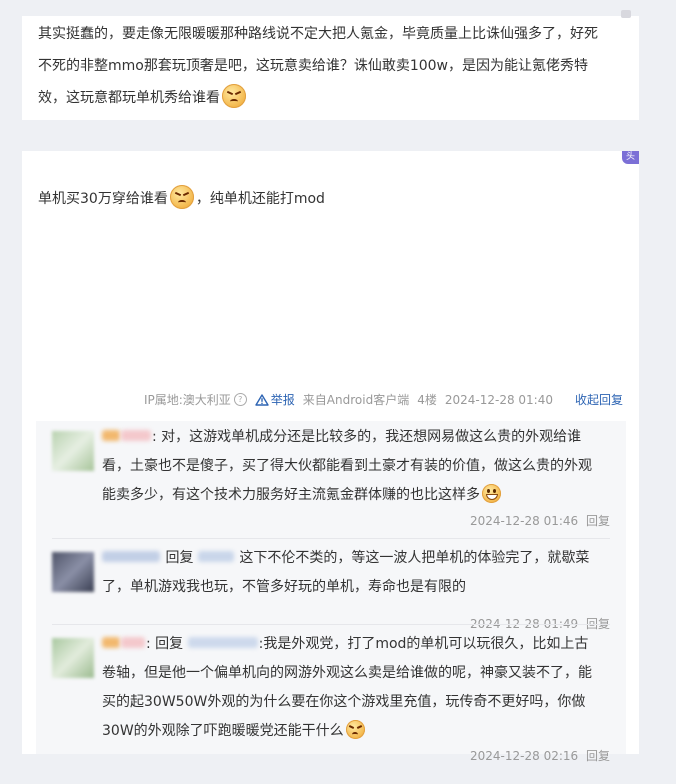 The height and width of the screenshot is (784, 676). What do you see at coordinates (599, 399) in the screenshot?
I see `collapse-replies-link: 收起回复` at bounding box center [599, 399].